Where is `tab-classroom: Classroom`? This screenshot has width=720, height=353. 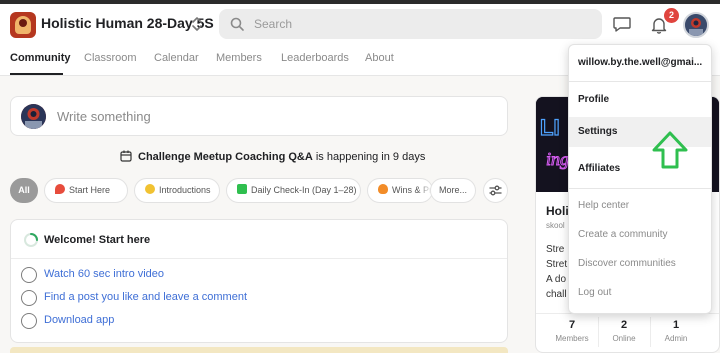 tab-classroom: Classroom is located at coordinates (110, 58).